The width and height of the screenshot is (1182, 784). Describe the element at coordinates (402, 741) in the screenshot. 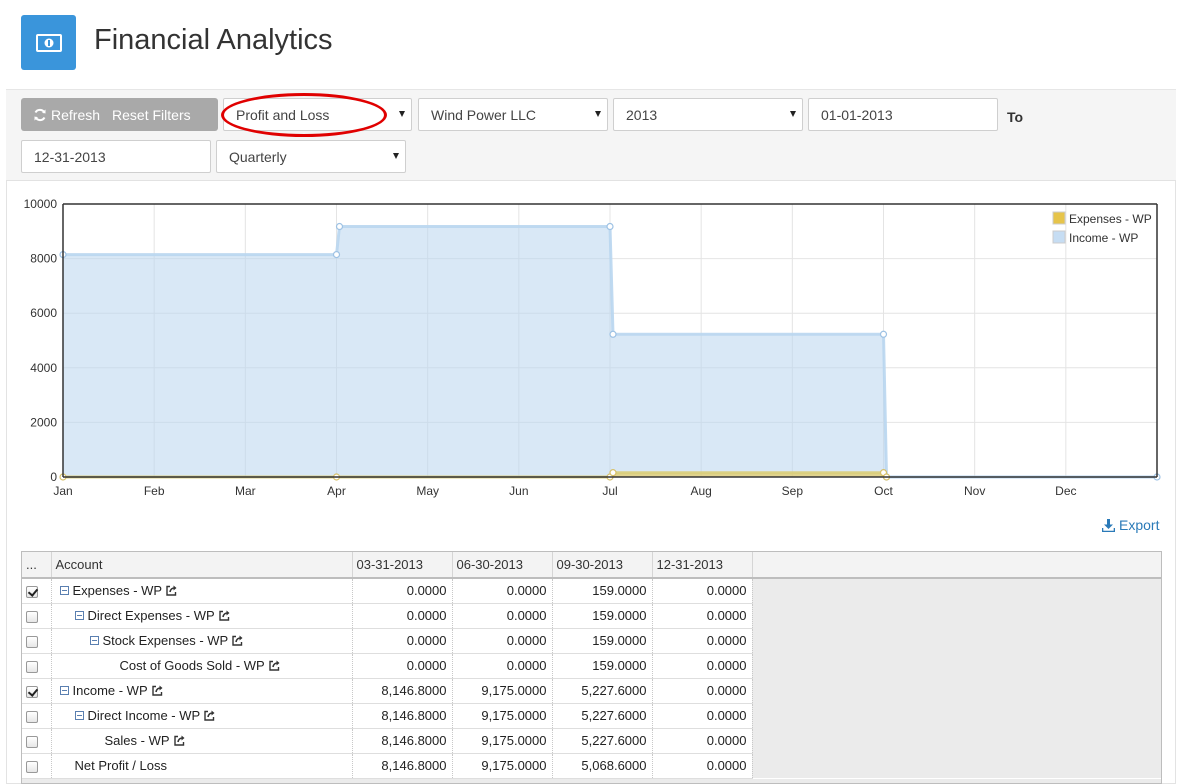

I see `value-cell: 8,146.8000` at that location.